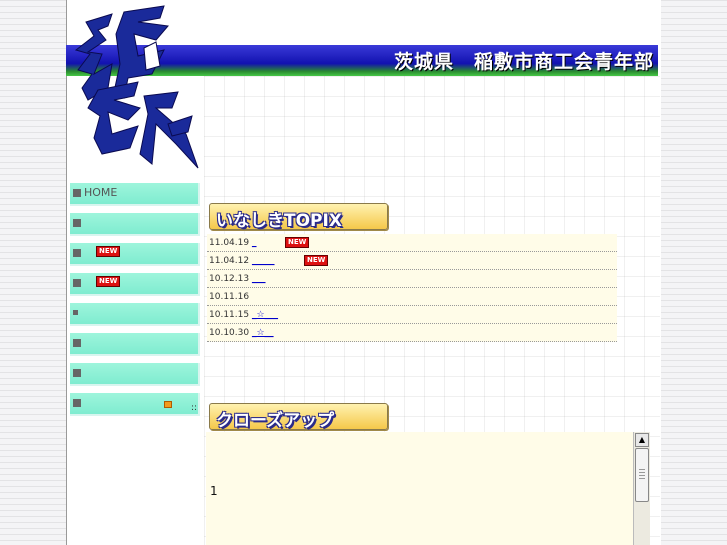  What do you see at coordinates (229, 261) in the screenshot?
I see `topix-date: 11.04.12` at bounding box center [229, 261].